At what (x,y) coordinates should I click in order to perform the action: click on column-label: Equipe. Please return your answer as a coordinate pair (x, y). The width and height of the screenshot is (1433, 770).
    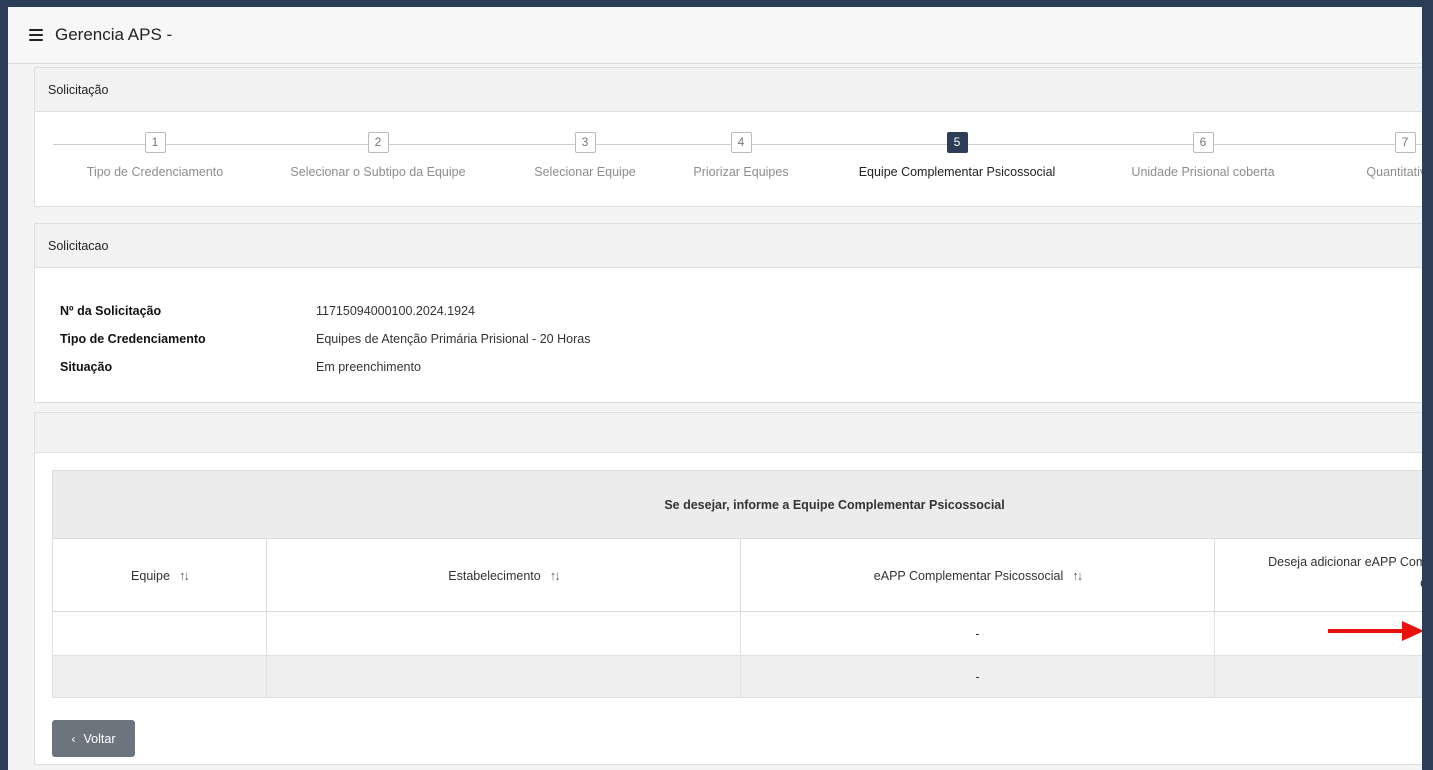
    Looking at the image, I should click on (150, 575).